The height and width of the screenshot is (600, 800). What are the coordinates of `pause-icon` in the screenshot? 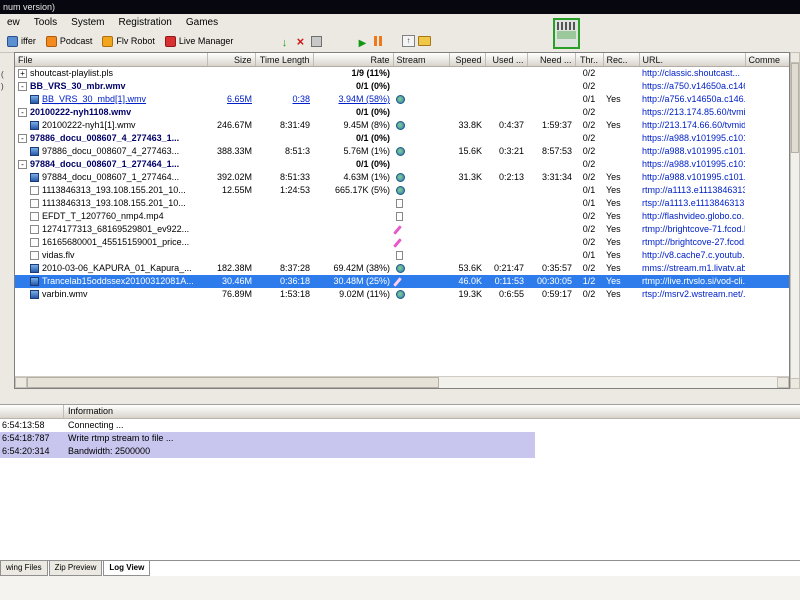 It's located at (378, 41).